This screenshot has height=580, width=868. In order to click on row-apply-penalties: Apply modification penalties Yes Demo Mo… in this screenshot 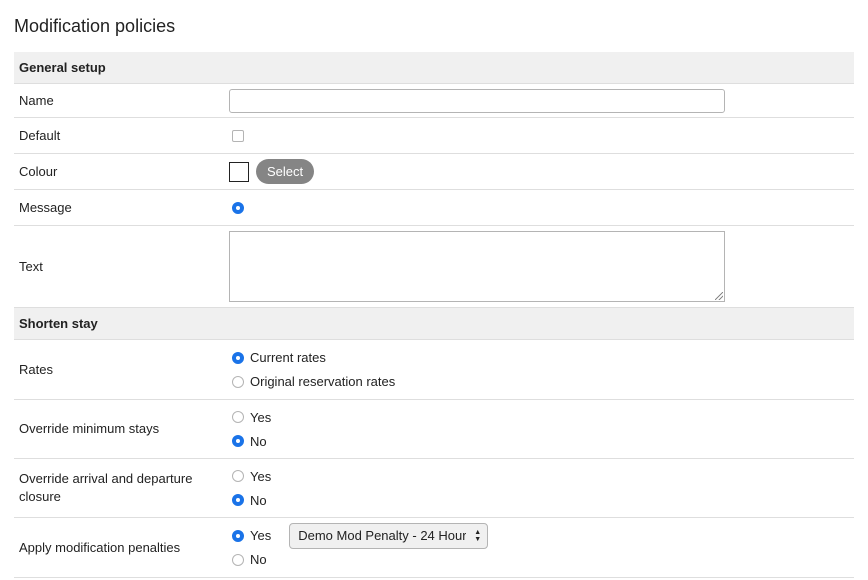, I will do `click(434, 548)`.